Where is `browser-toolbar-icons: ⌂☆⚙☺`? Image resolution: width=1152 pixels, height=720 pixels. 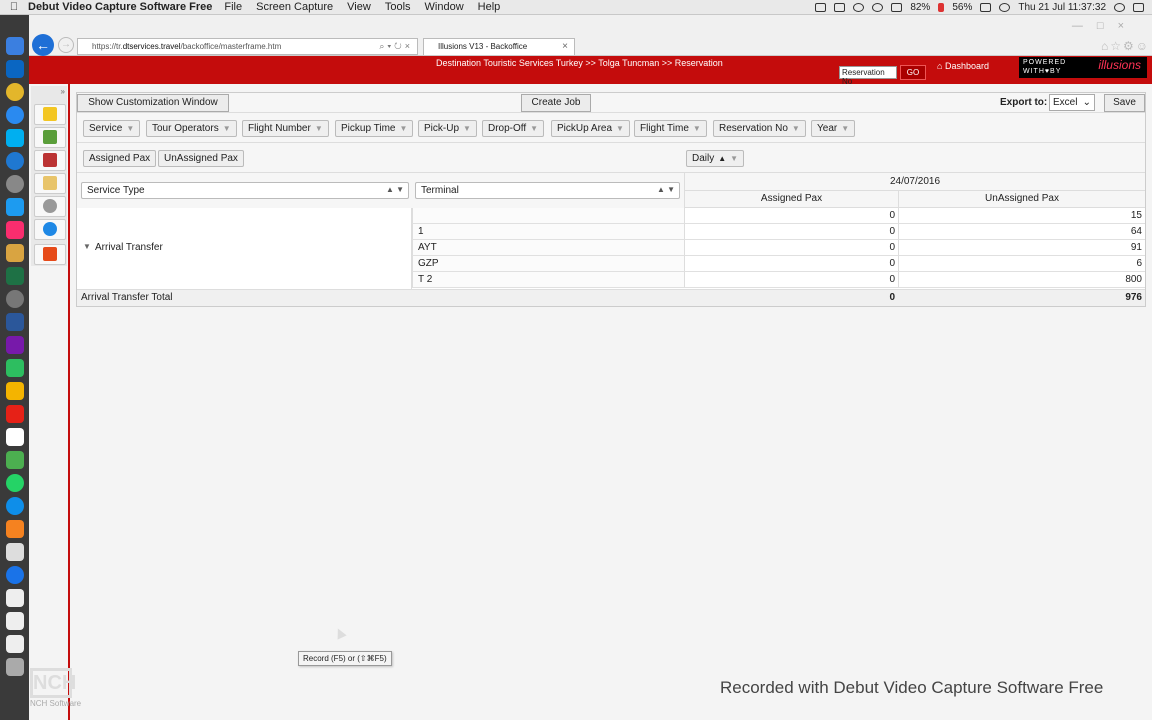
browser-toolbar-icons: ⌂☆⚙☺ is located at coordinates (1125, 46).